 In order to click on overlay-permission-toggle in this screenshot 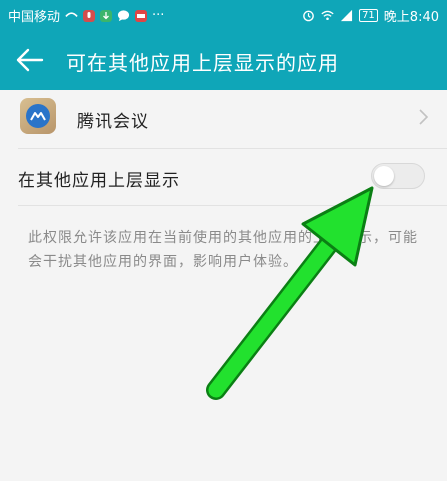, I will do `click(398, 176)`.